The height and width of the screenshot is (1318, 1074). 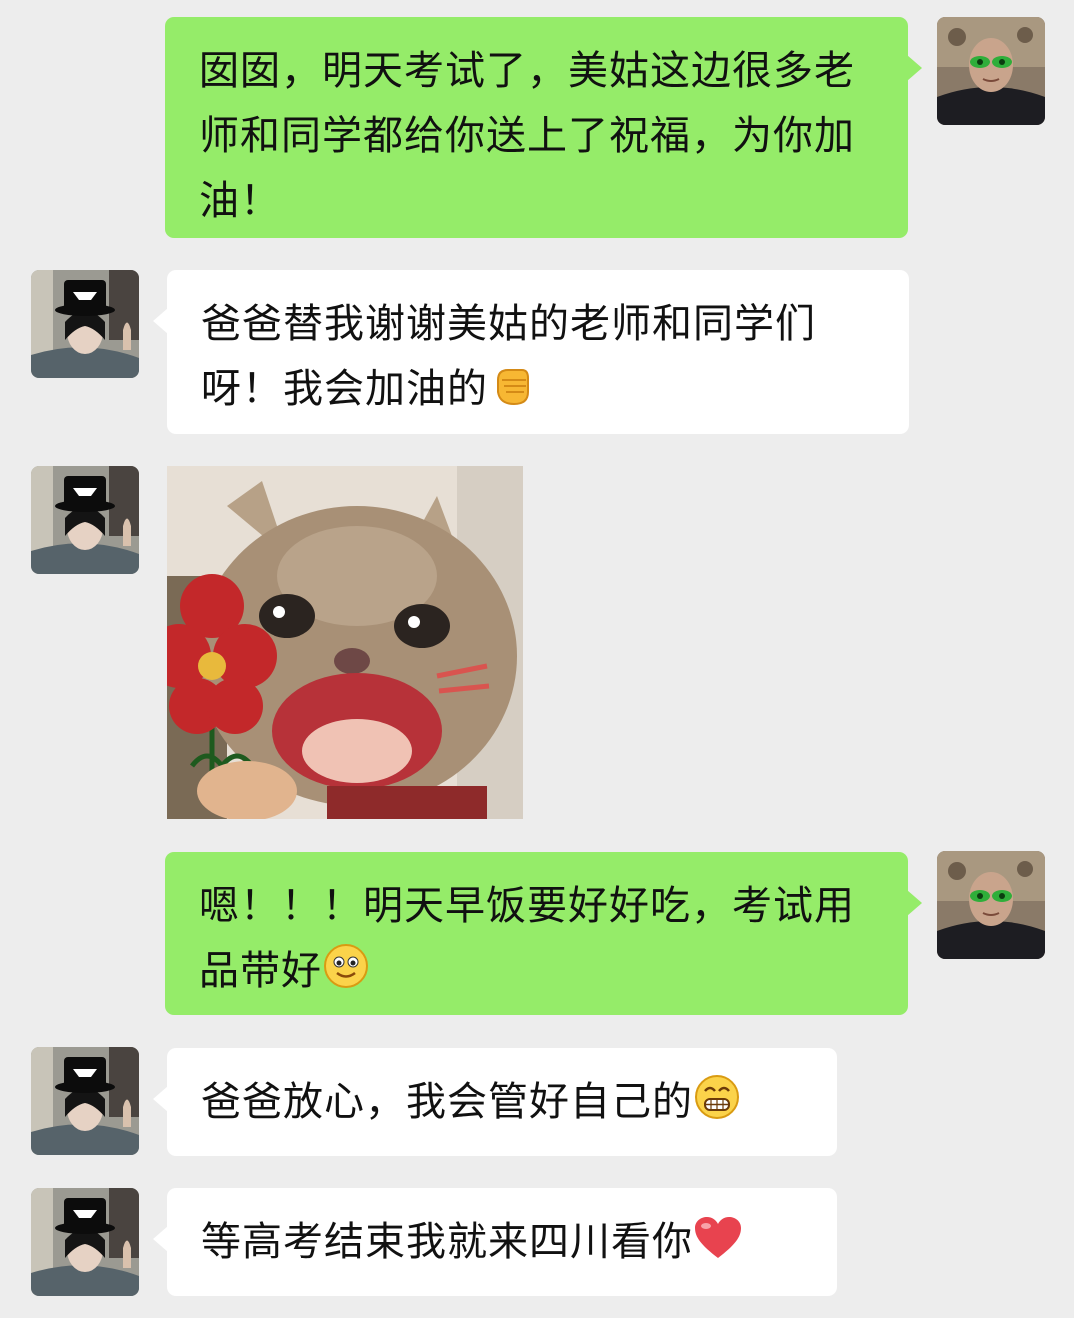 I want to click on heart-emoji, so click(x=718, y=1248).